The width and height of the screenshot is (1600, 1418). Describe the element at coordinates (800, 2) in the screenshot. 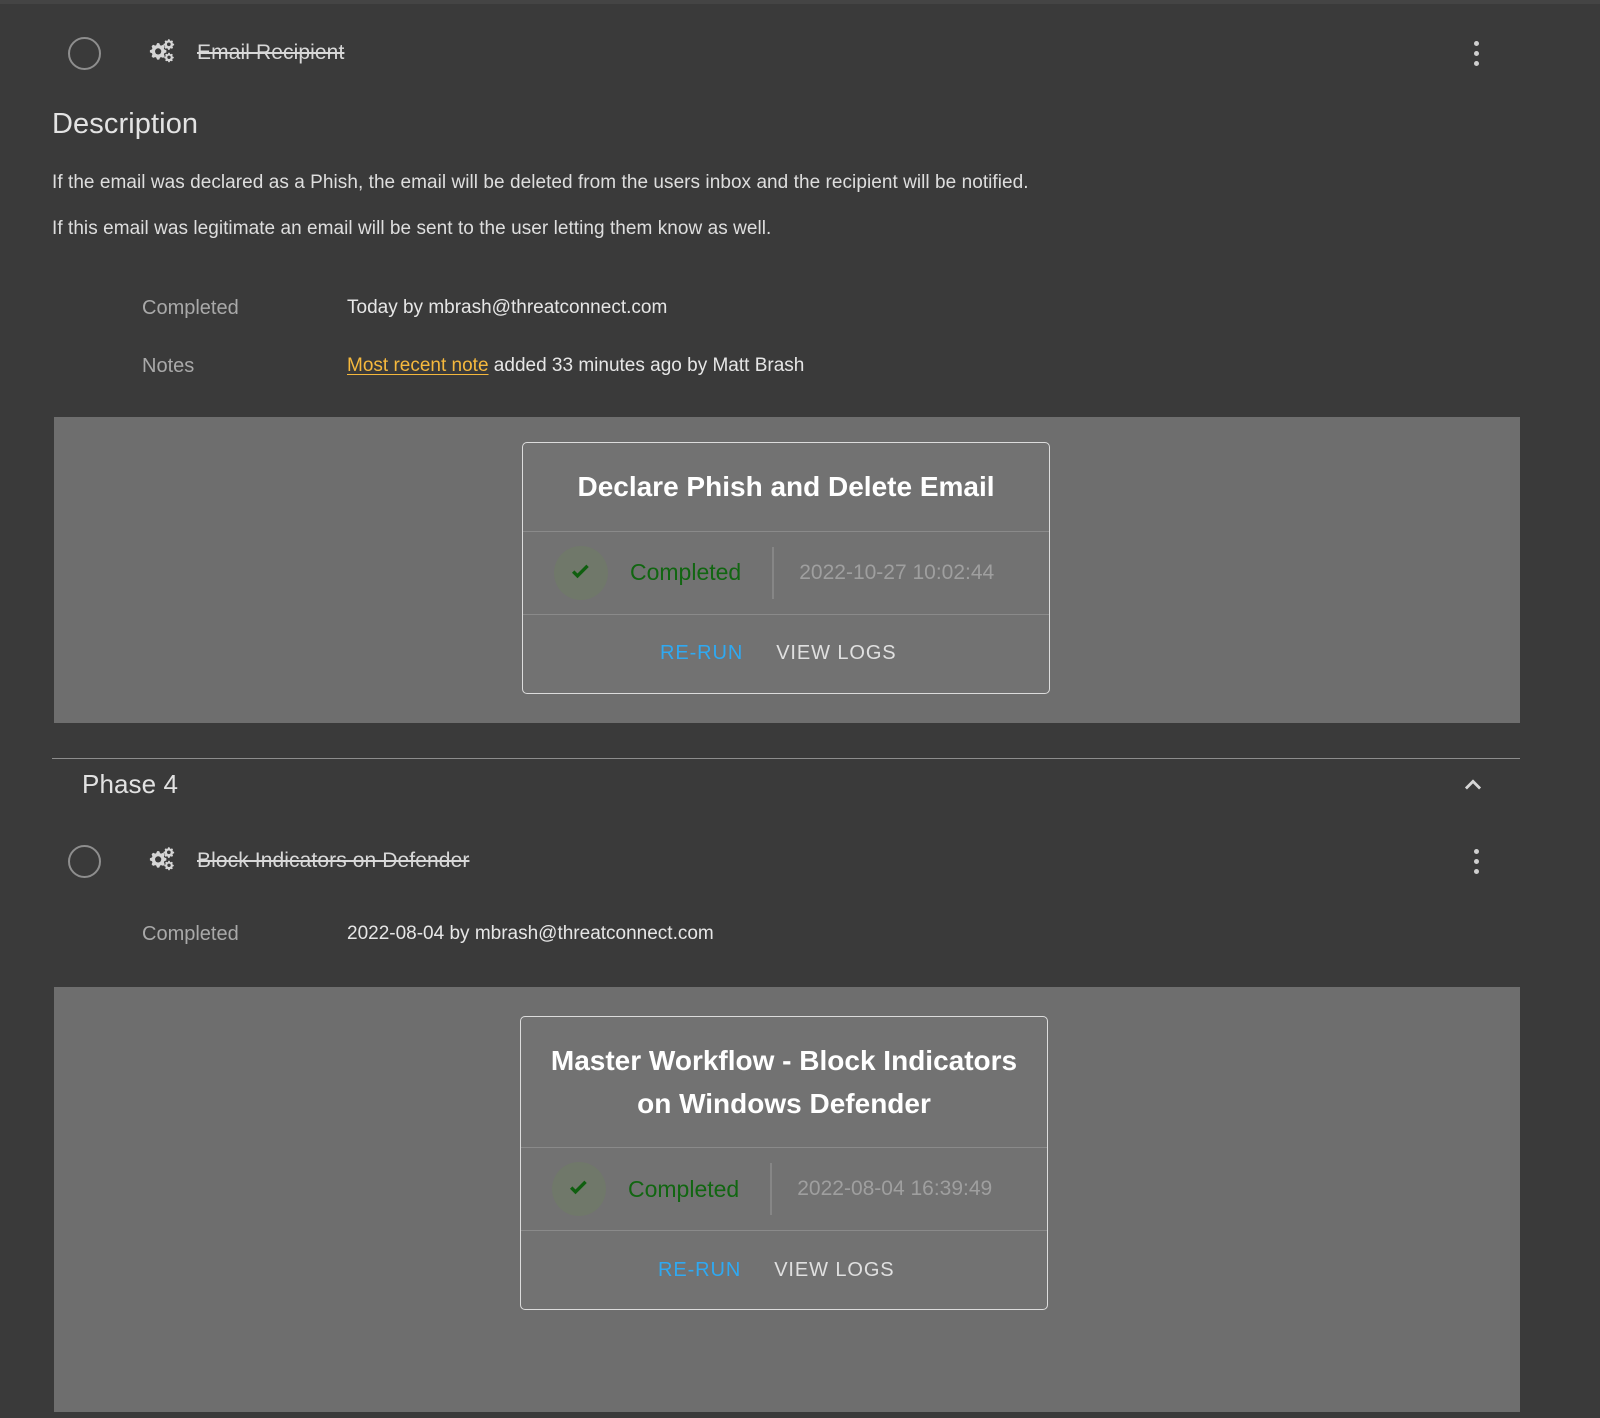

I see `top-edge-strip` at that location.